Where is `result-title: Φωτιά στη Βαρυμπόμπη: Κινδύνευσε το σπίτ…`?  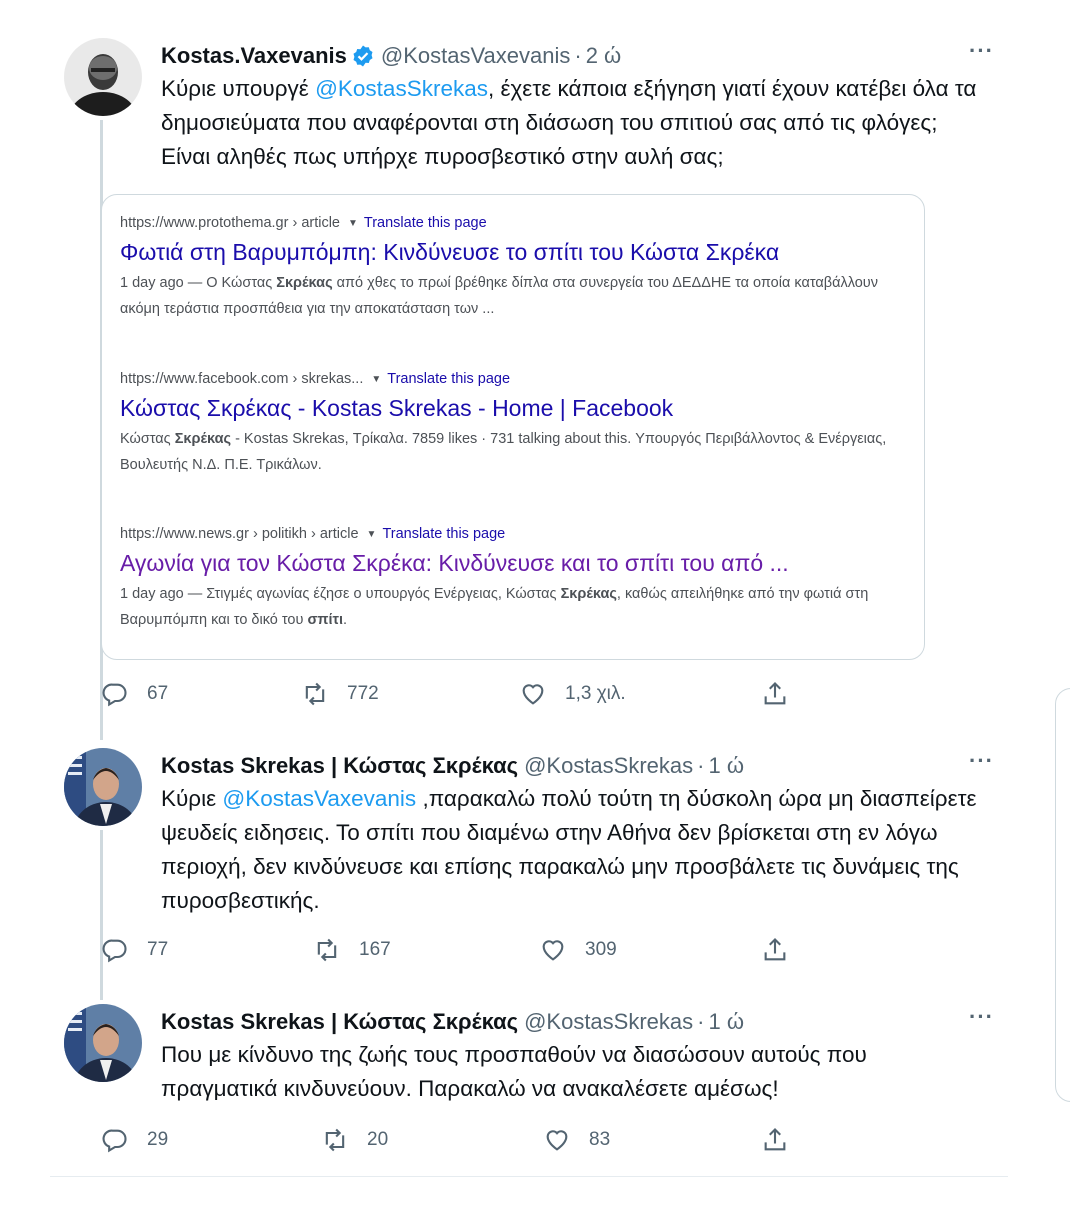
result-title: Φωτιά στη Βαρυμπόμπη: Κινδύνευσε το σπίτ… is located at coordinates (513, 252).